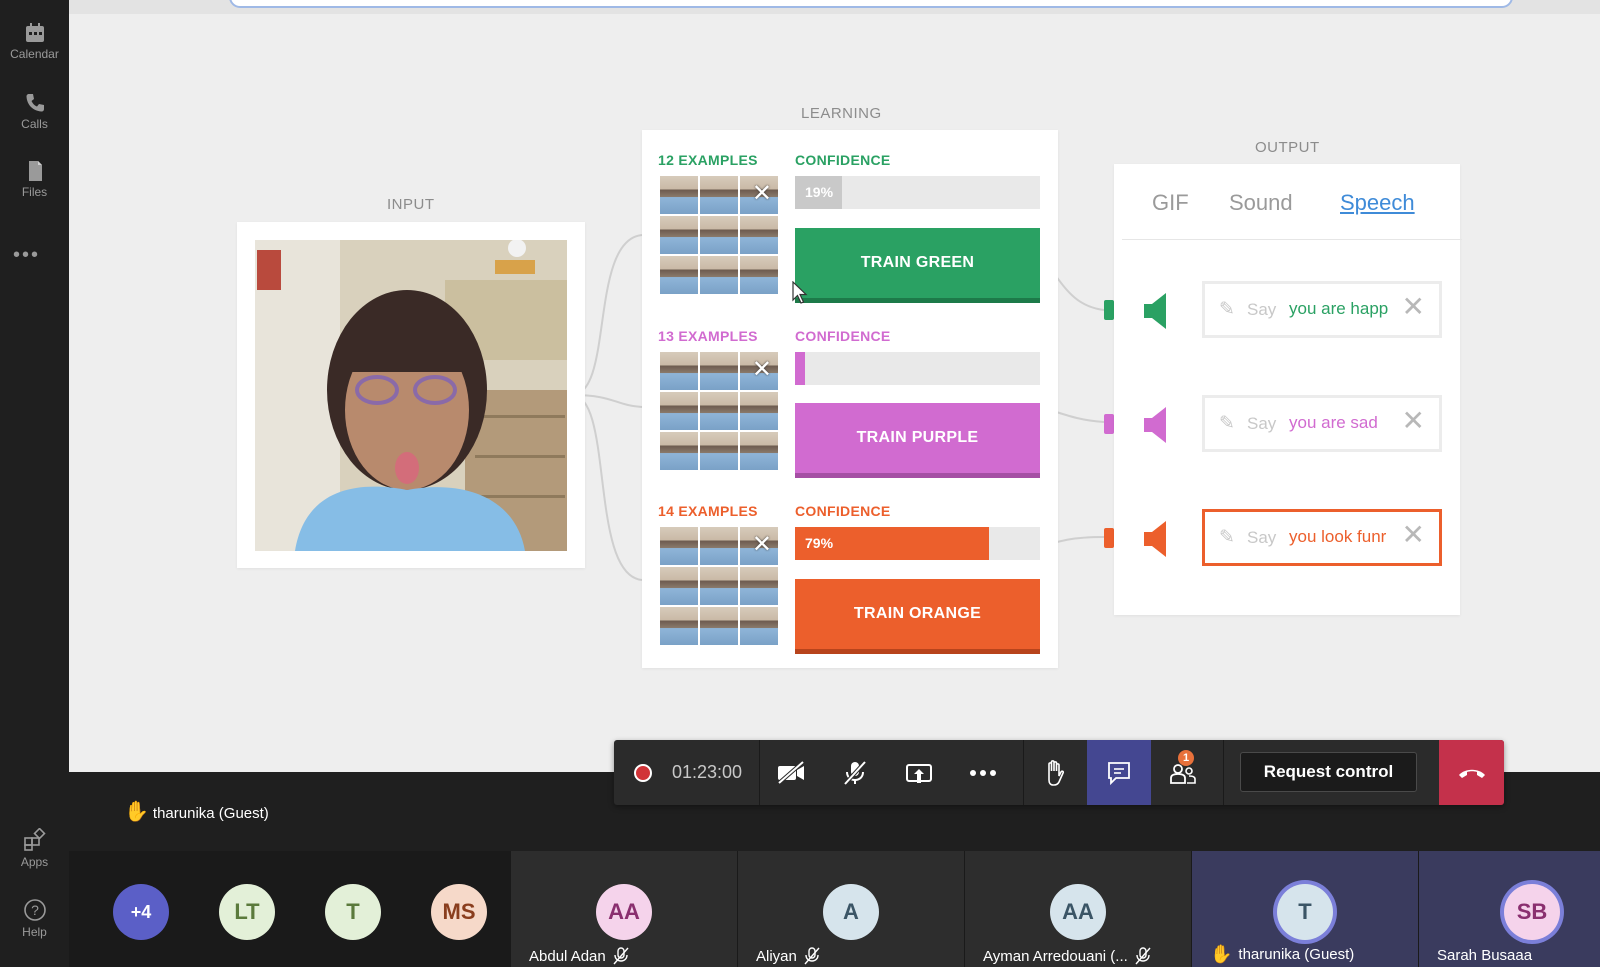  I want to click on camera-off-button, so click(791, 772).